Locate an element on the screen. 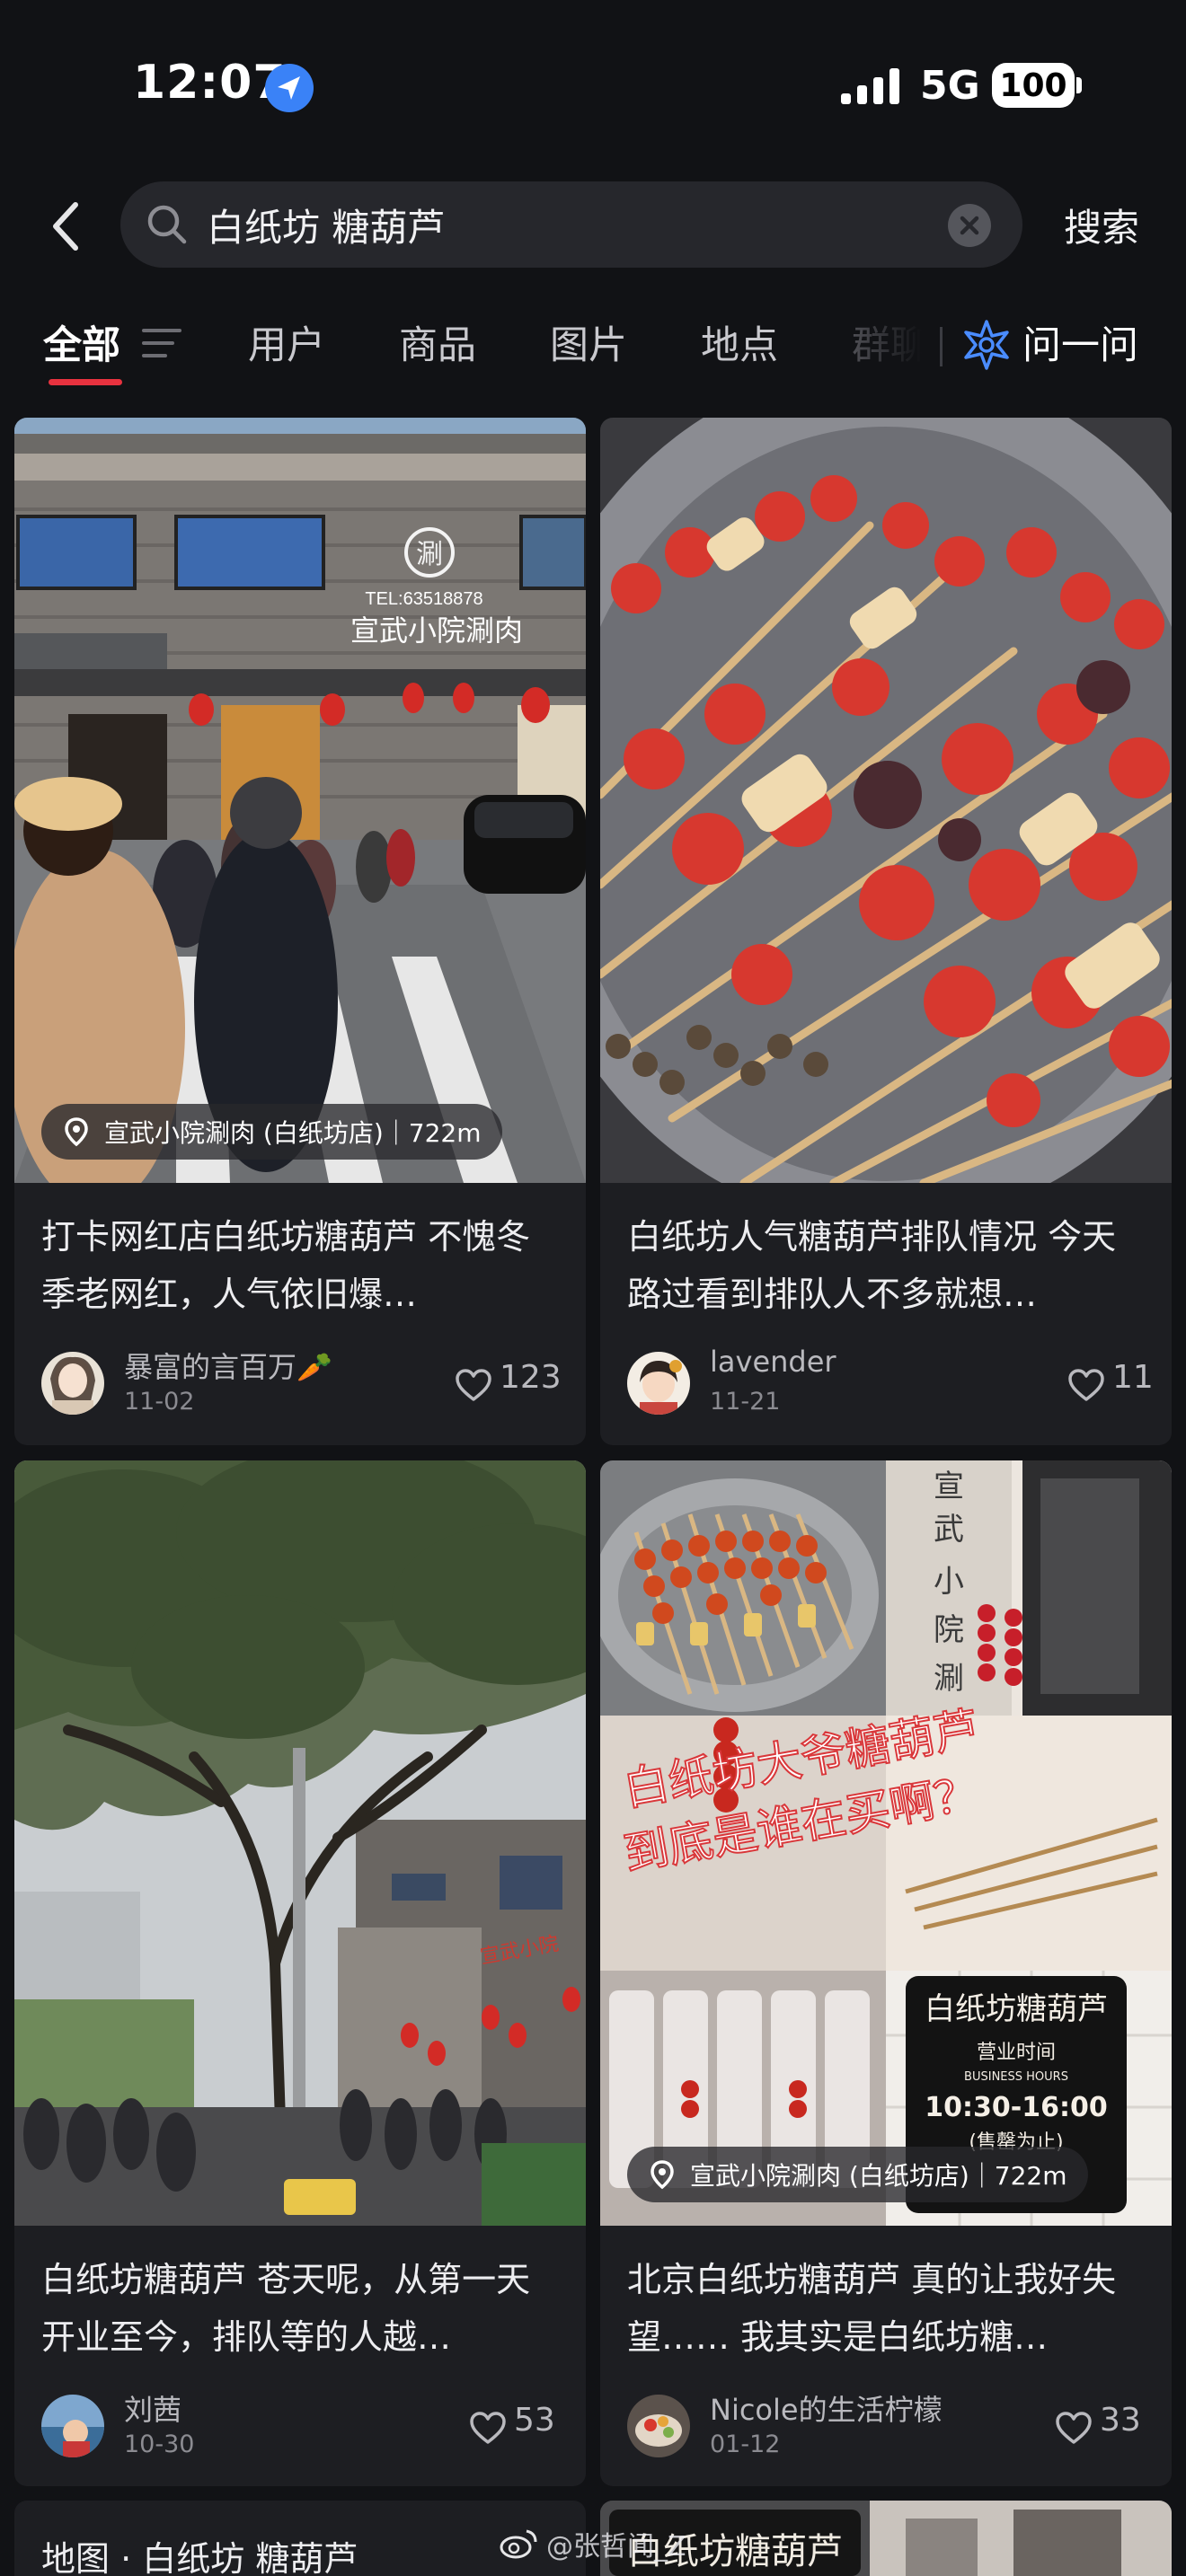  search-icon is located at coordinates (167, 224).